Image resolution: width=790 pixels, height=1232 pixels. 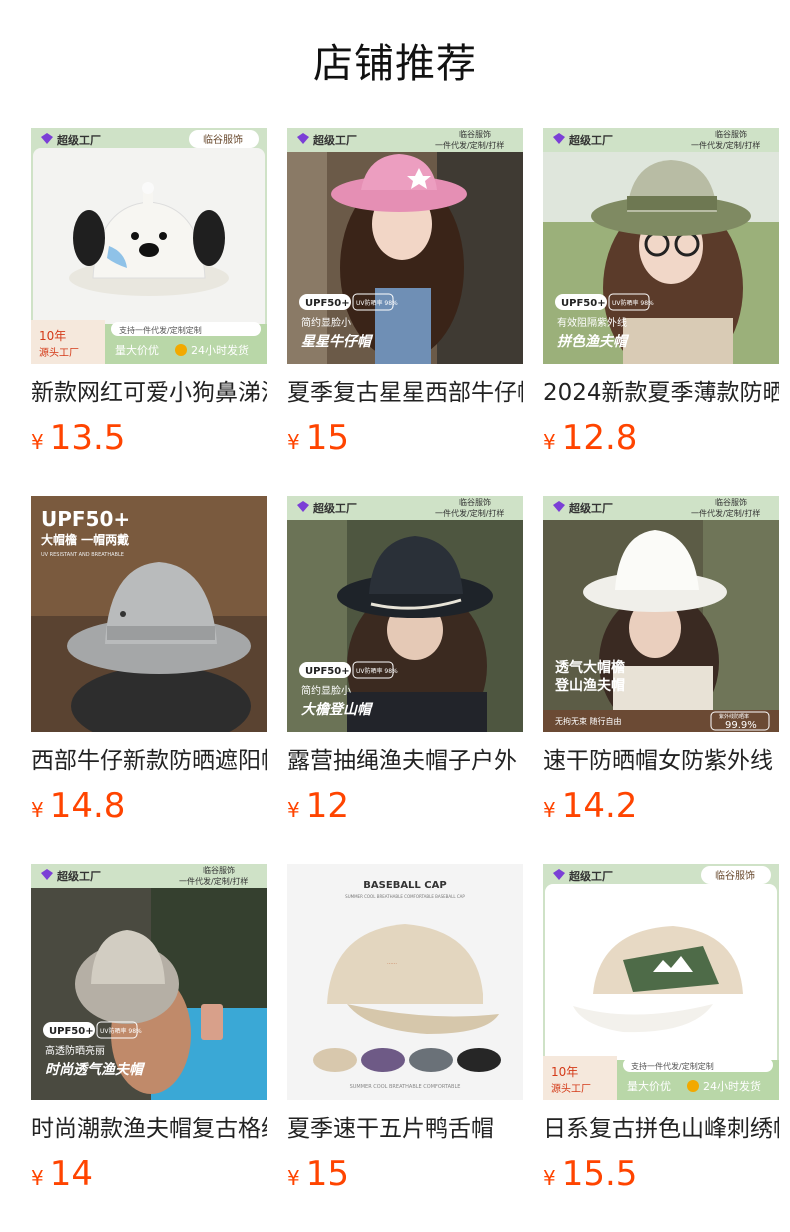 What do you see at coordinates (149, 761) in the screenshot?
I see `product-title: 西部牛仔新款防晒遮阳帽` at bounding box center [149, 761].